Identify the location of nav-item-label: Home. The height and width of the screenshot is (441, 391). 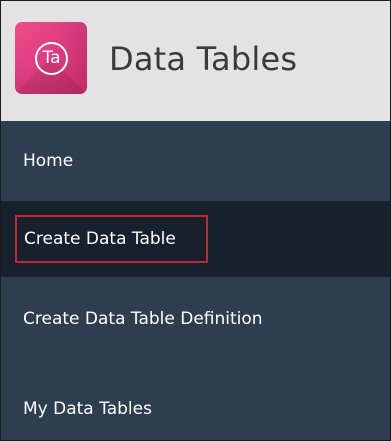
(48, 161).